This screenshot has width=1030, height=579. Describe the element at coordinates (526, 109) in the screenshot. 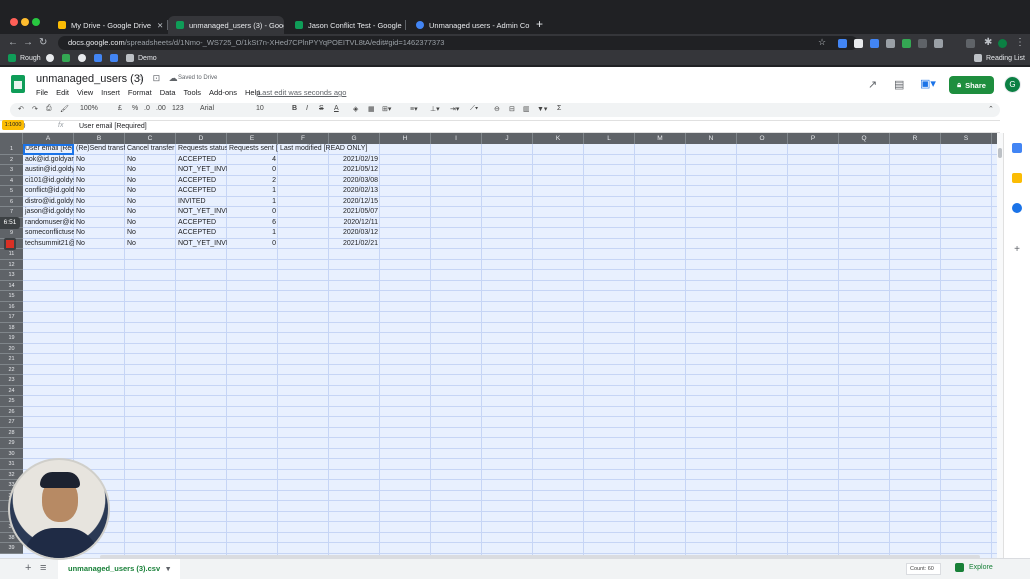

I see `insert-chart-icon: ▥` at that location.